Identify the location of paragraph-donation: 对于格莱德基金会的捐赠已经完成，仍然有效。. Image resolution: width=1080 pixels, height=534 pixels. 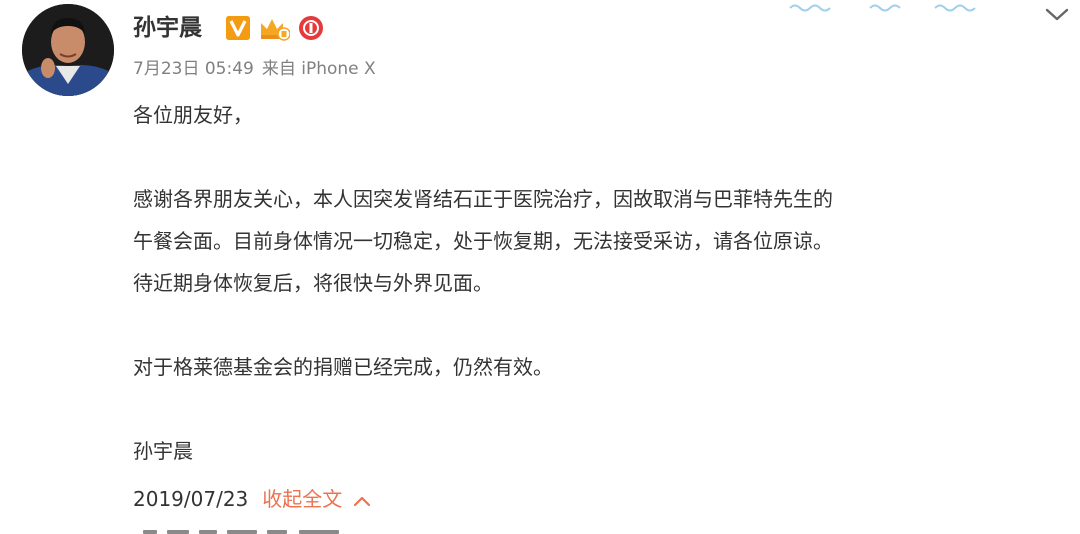
(343, 367).